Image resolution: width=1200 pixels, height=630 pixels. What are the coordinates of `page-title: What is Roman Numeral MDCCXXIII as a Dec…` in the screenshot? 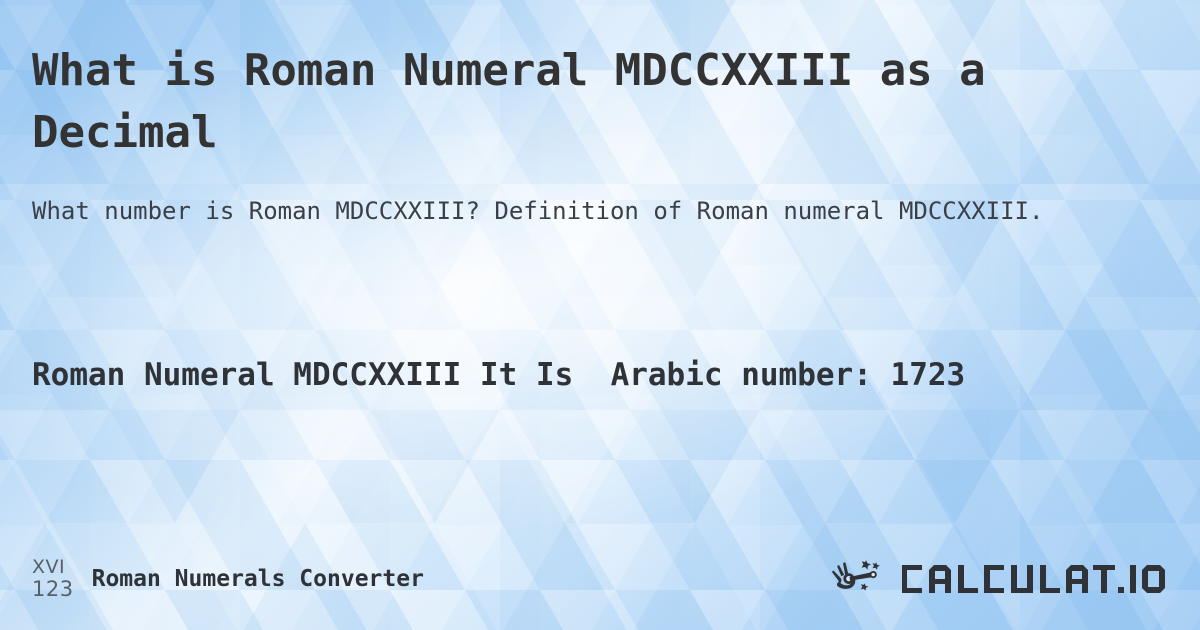 It's located at (509, 101).